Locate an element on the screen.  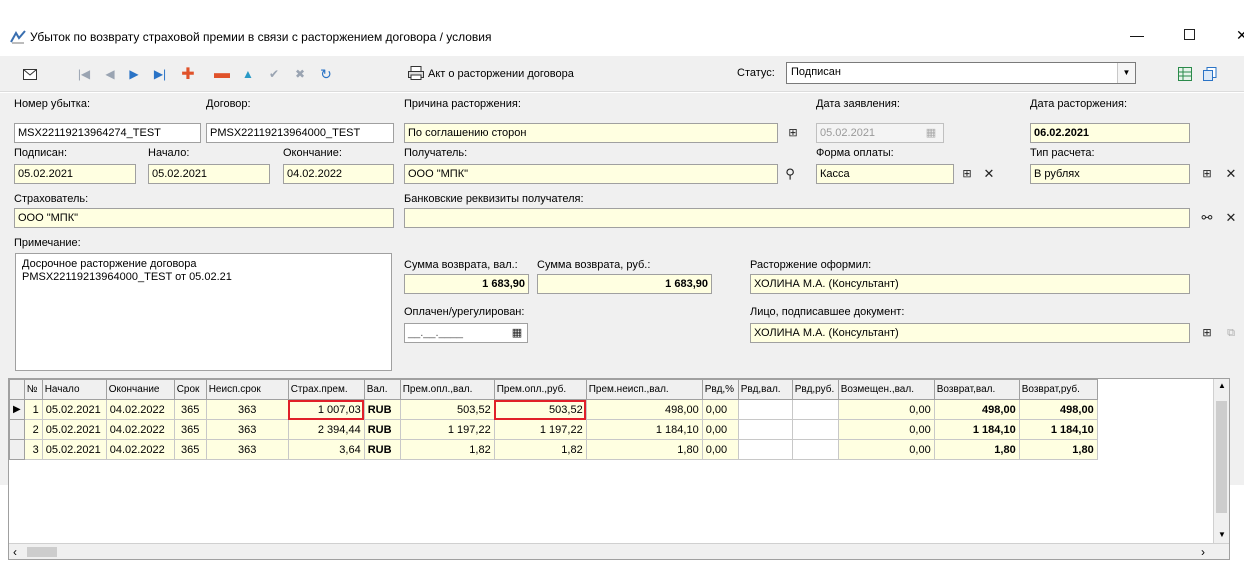
last-record-icon: ▶| is located at coordinates (160, 74).